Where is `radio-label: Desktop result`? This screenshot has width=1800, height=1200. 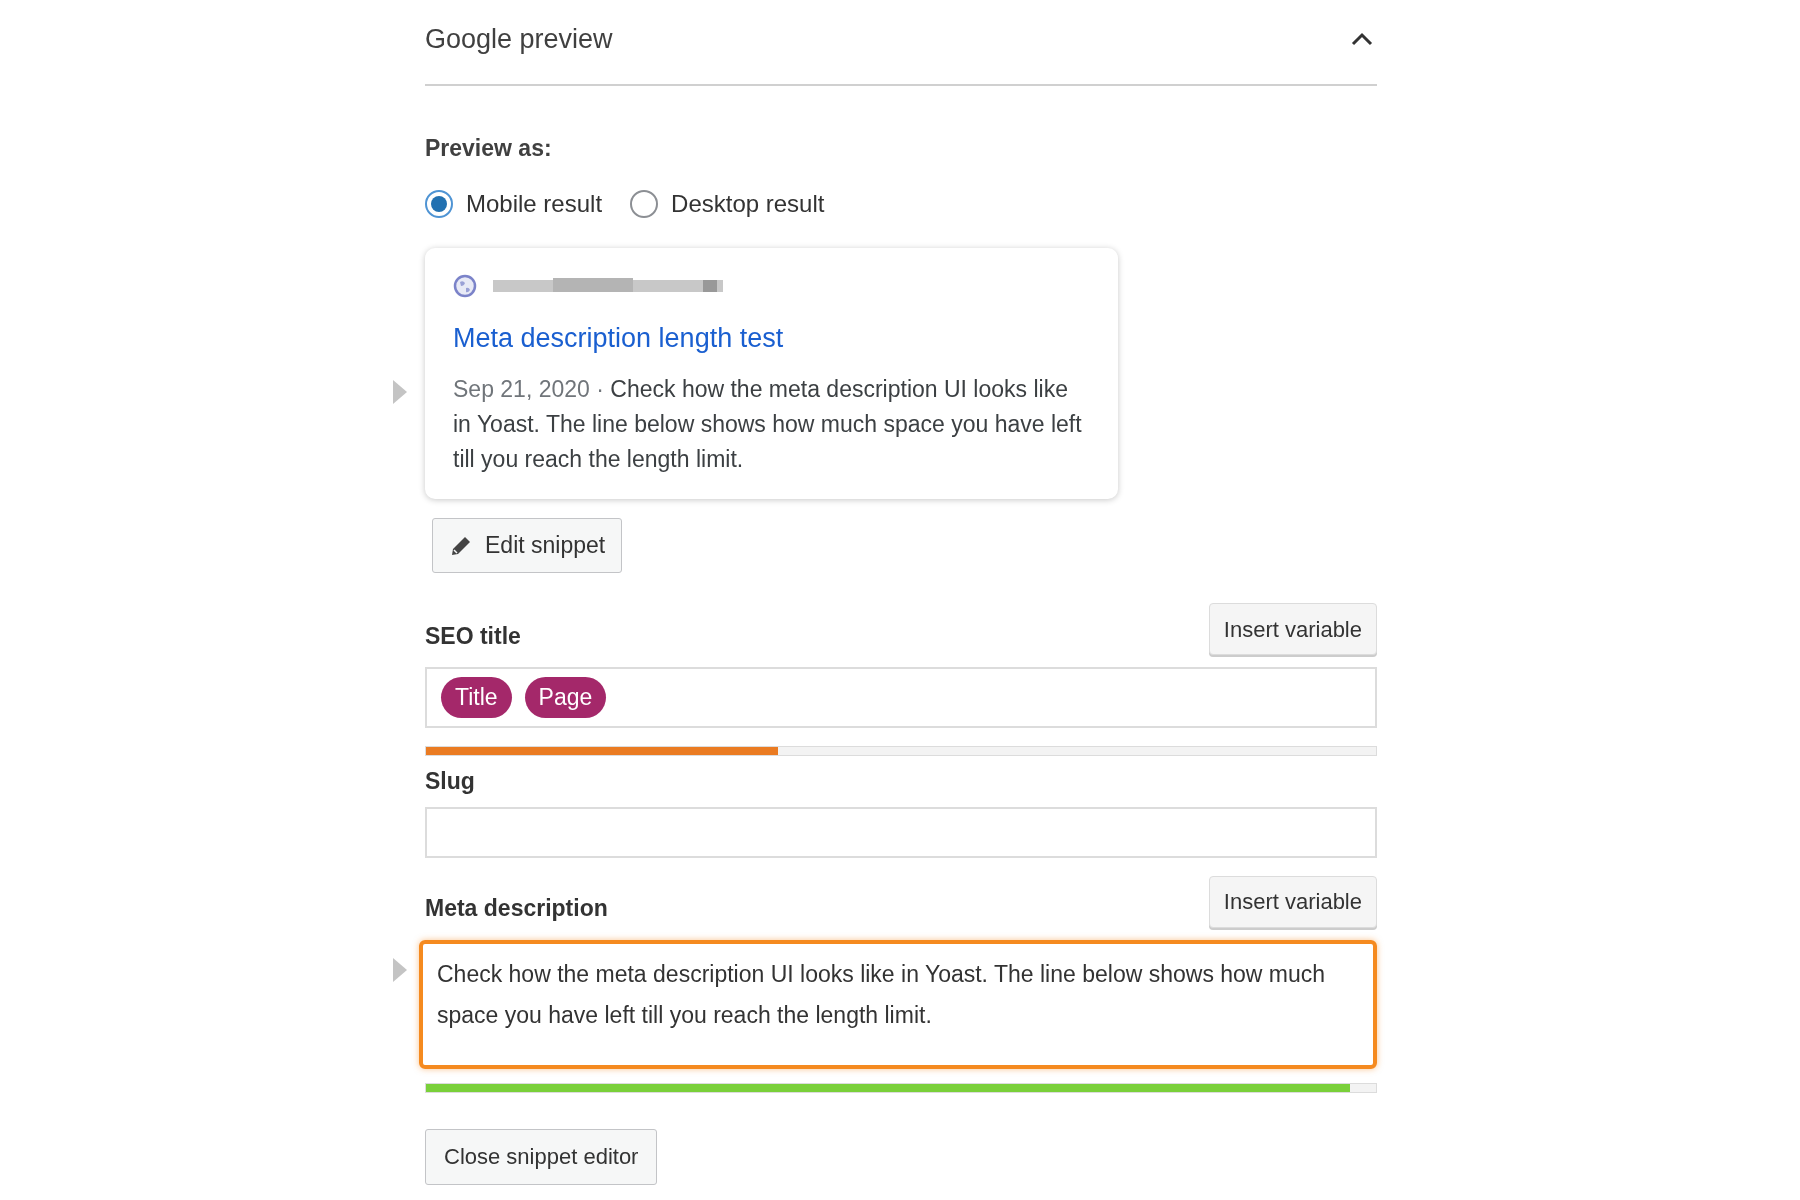 radio-label: Desktop result is located at coordinates (748, 203).